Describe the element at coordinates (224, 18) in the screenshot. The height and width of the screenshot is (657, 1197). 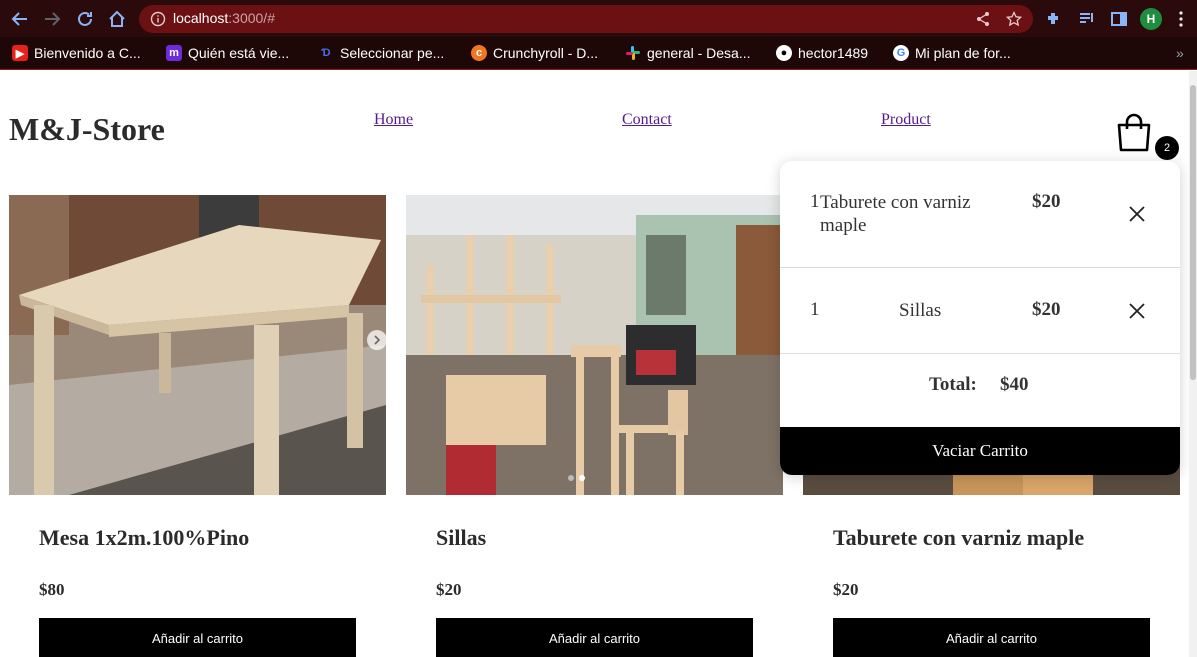
I see `url-text: localhost:3000/#` at that location.